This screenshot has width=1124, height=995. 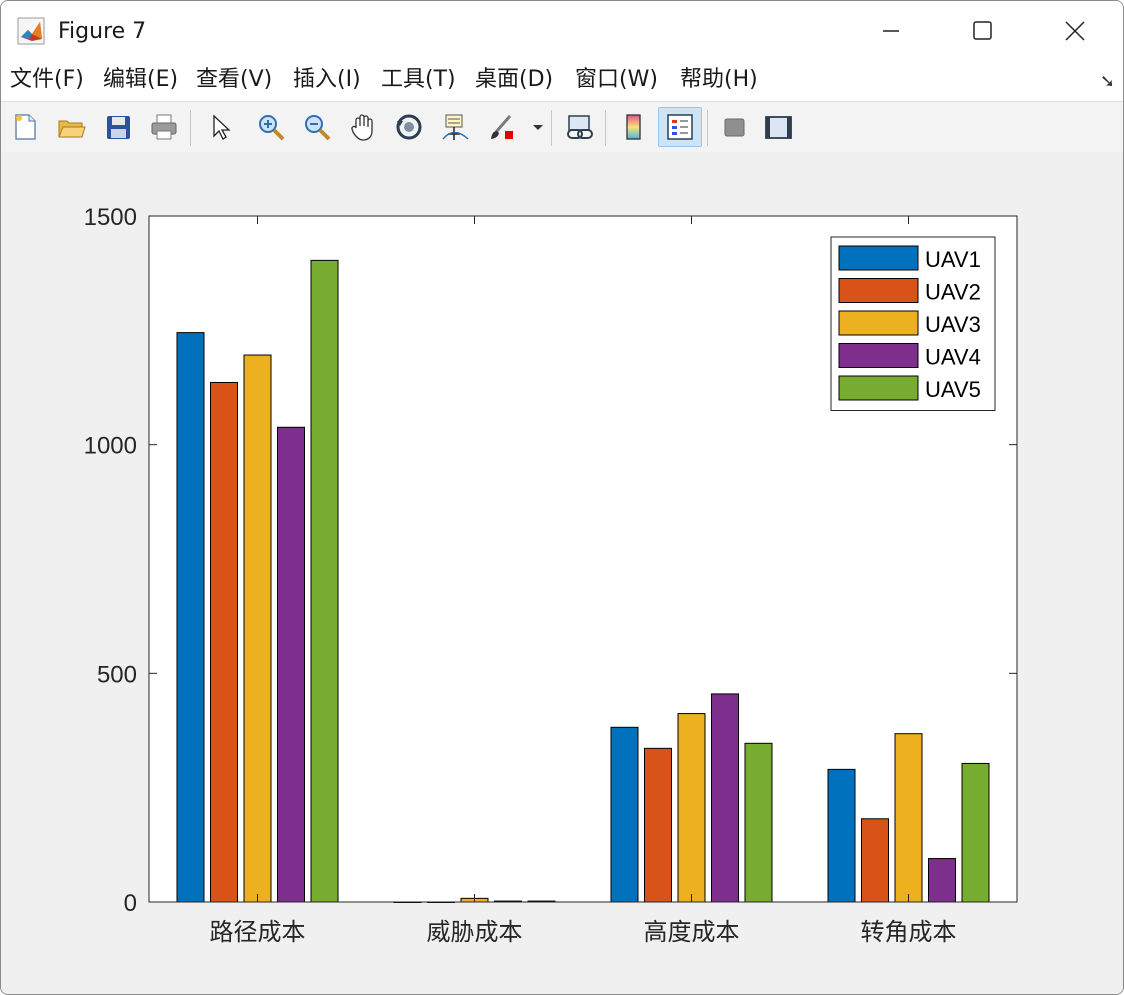 I want to click on zoom-out-button, so click(x=317, y=127).